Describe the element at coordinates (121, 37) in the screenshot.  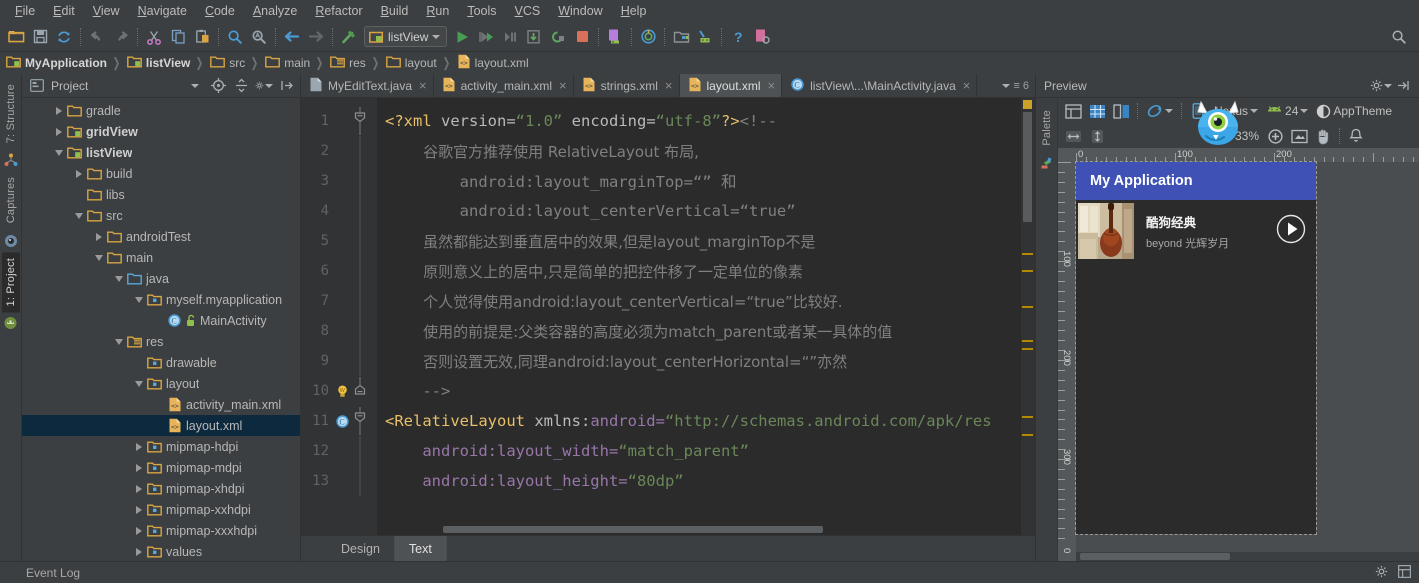
I see `redo-icon` at that location.